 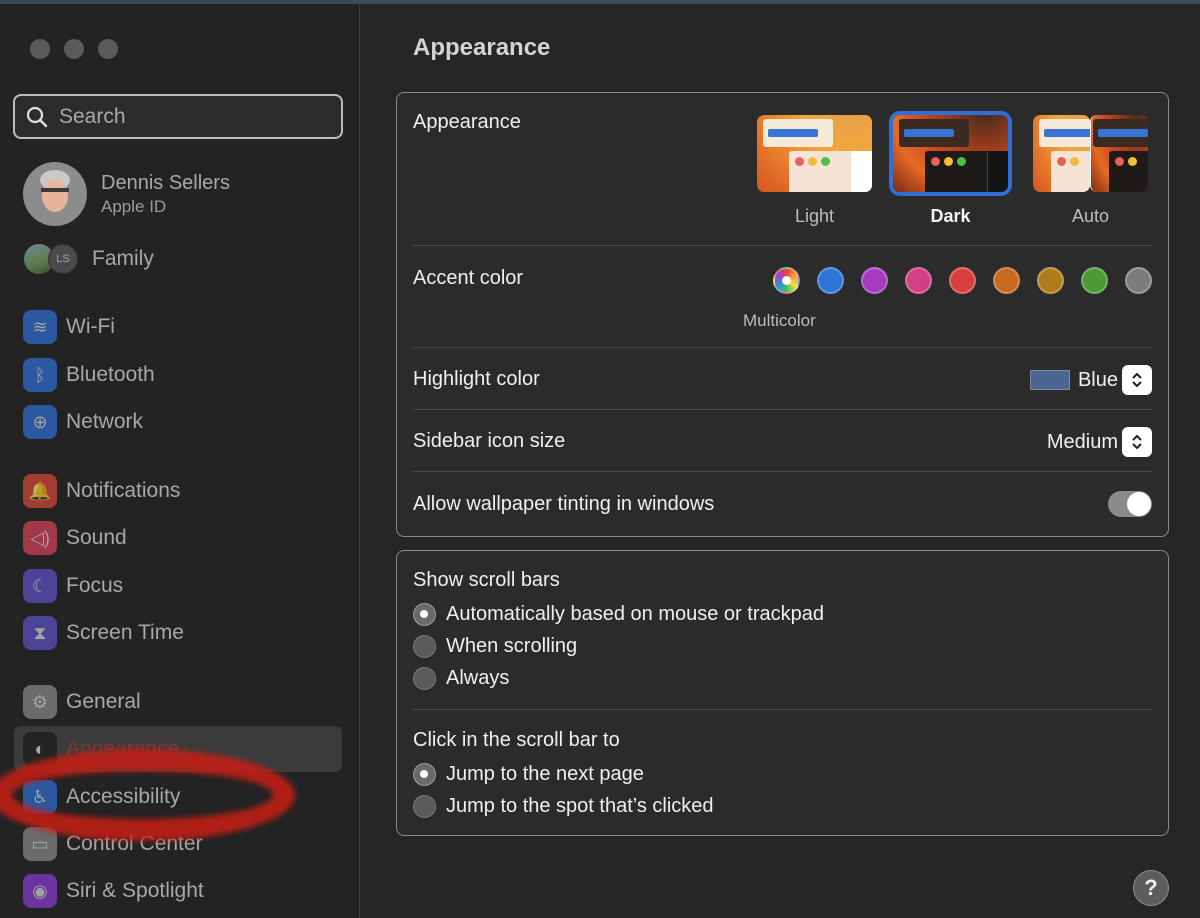 What do you see at coordinates (486, 580) in the screenshot?
I see `show-scroll-bars-label: Show scroll bars` at bounding box center [486, 580].